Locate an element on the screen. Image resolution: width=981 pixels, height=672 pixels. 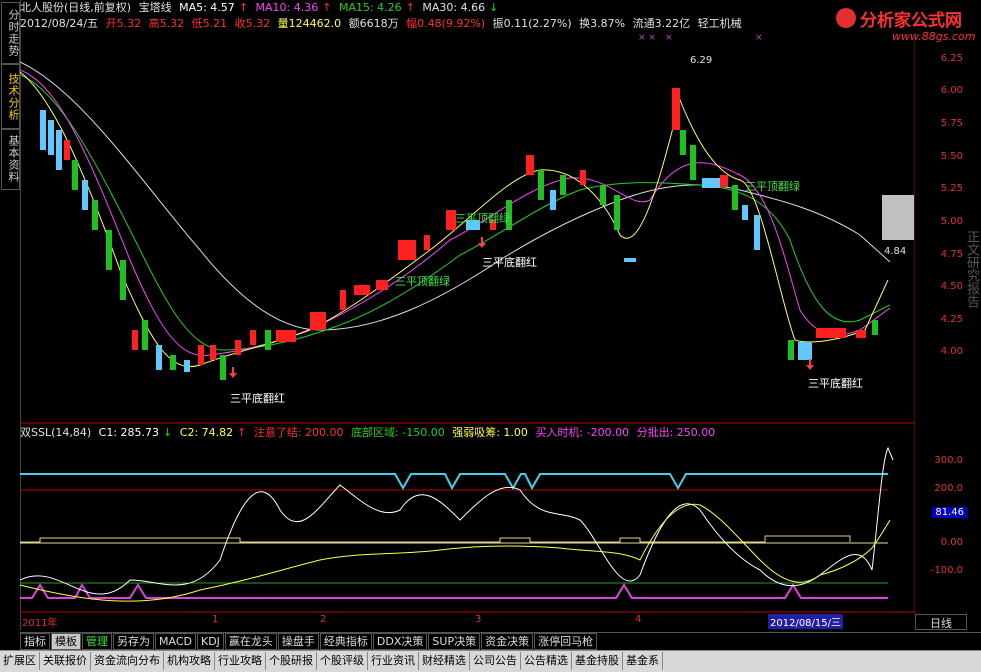
price-tick: 5.75 is located at coordinates (951, 123).